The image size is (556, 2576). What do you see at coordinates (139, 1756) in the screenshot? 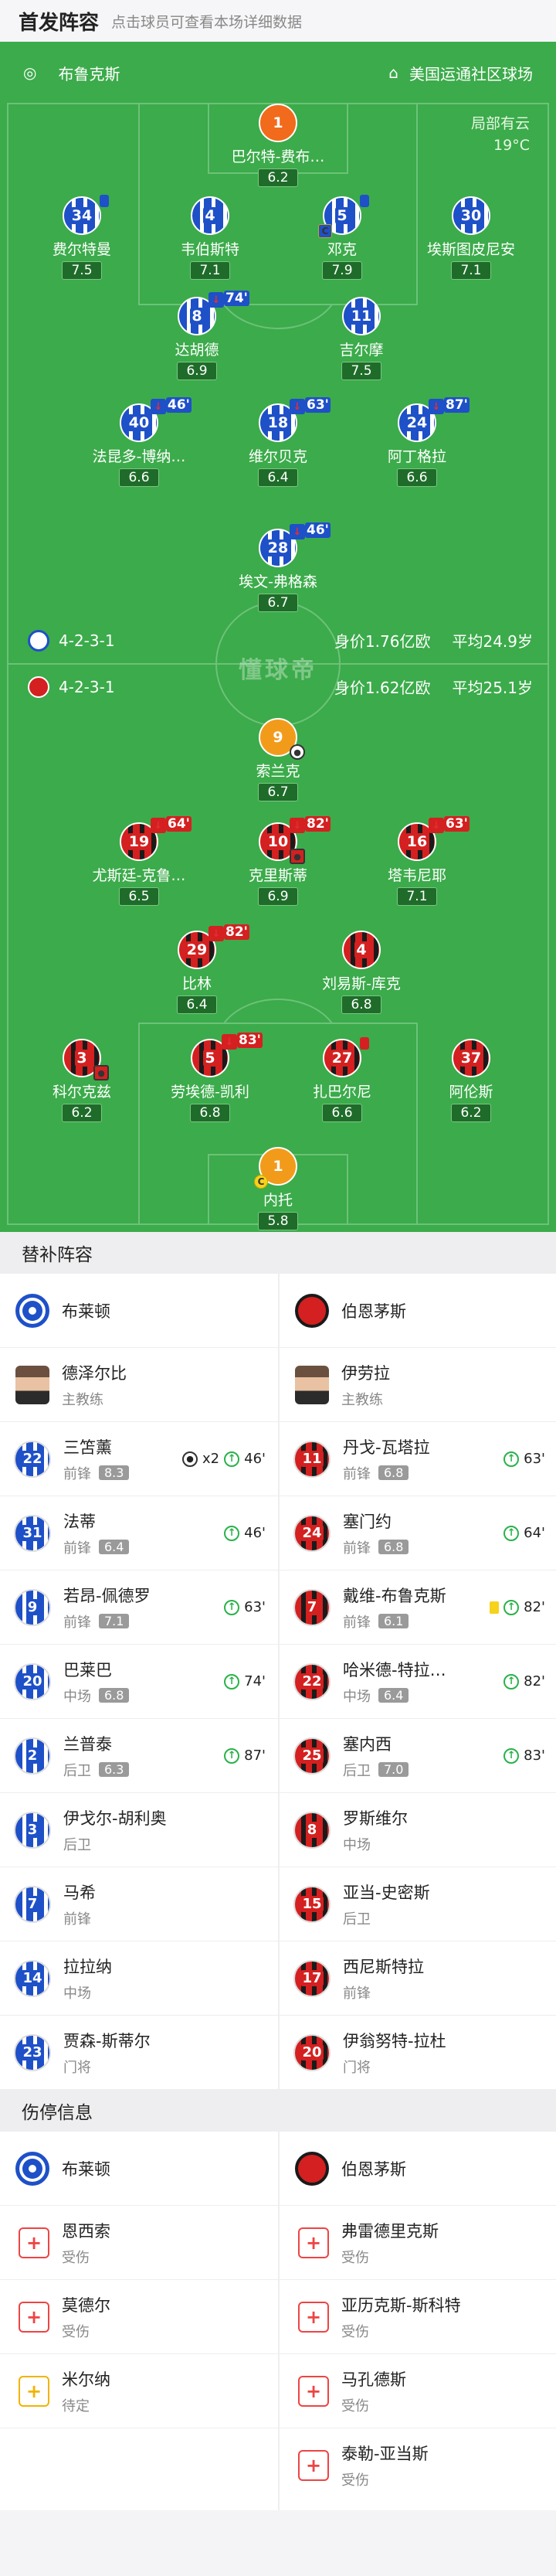
I see `sub-player-home: 2 兰普泰 后卫 6.3 ↑ 87'` at bounding box center [139, 1756].